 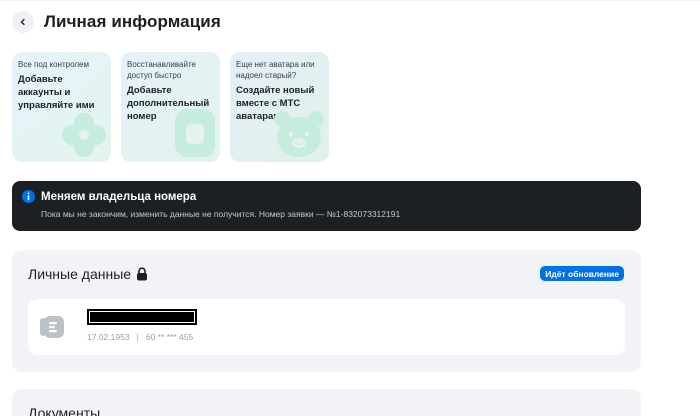 I want to click on document-details: 17.02.1953 | 60 ** *** 455, so click(x=140, y=337).